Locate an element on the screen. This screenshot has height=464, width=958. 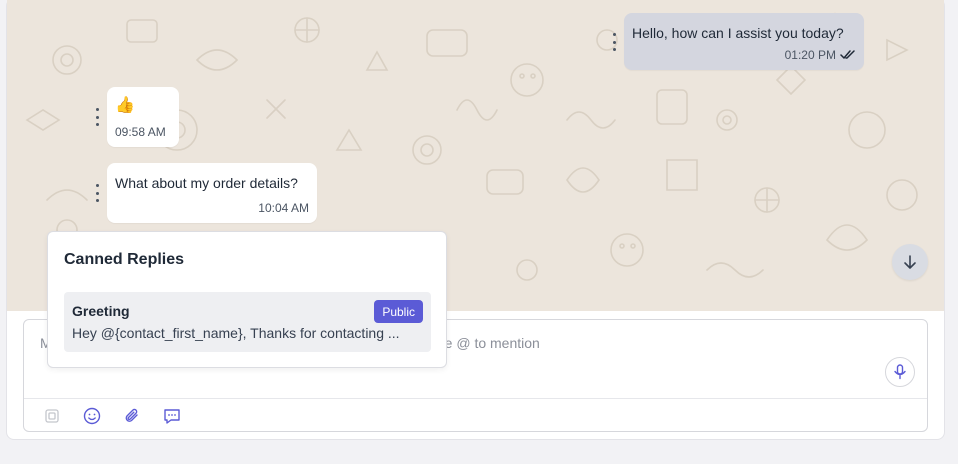
scroll-to-bottom-button is located at coordinates (910, 262).